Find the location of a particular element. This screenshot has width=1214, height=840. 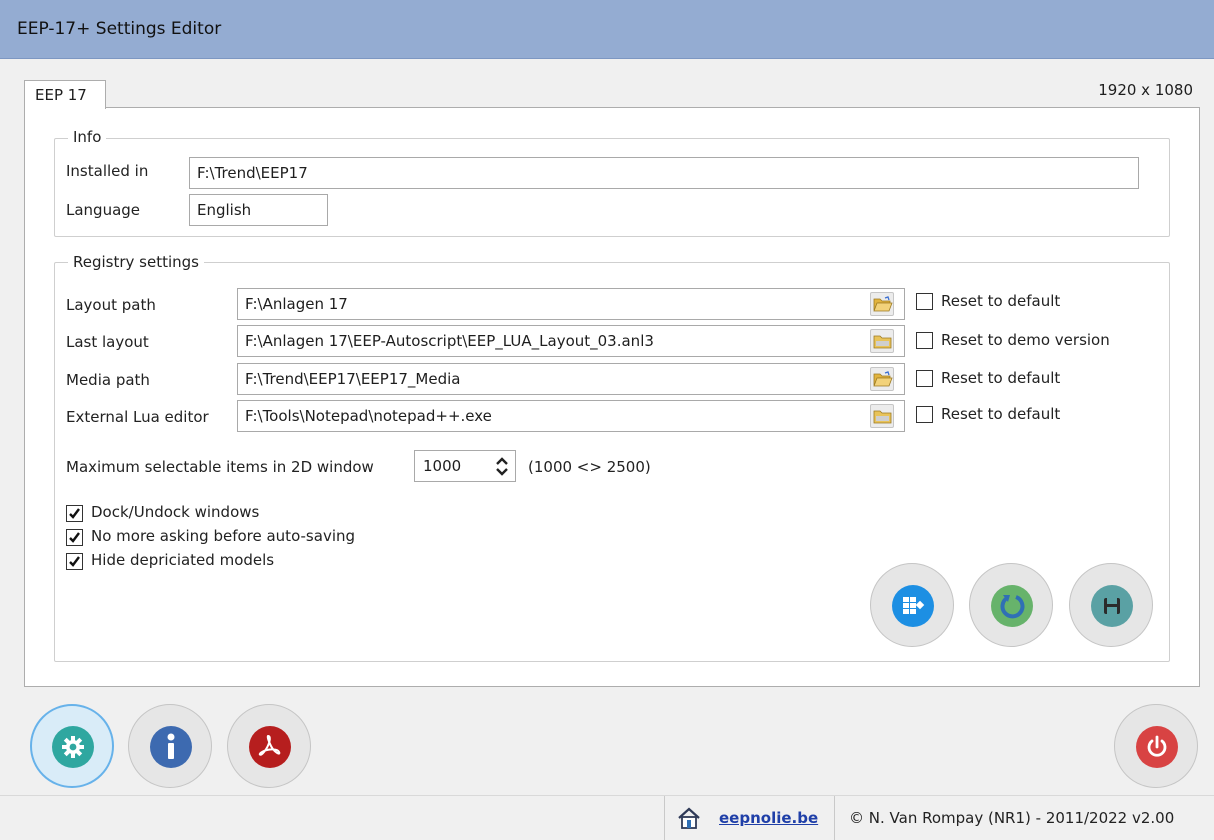

dock-undock-checkbox is located at coordinates (74, 513).